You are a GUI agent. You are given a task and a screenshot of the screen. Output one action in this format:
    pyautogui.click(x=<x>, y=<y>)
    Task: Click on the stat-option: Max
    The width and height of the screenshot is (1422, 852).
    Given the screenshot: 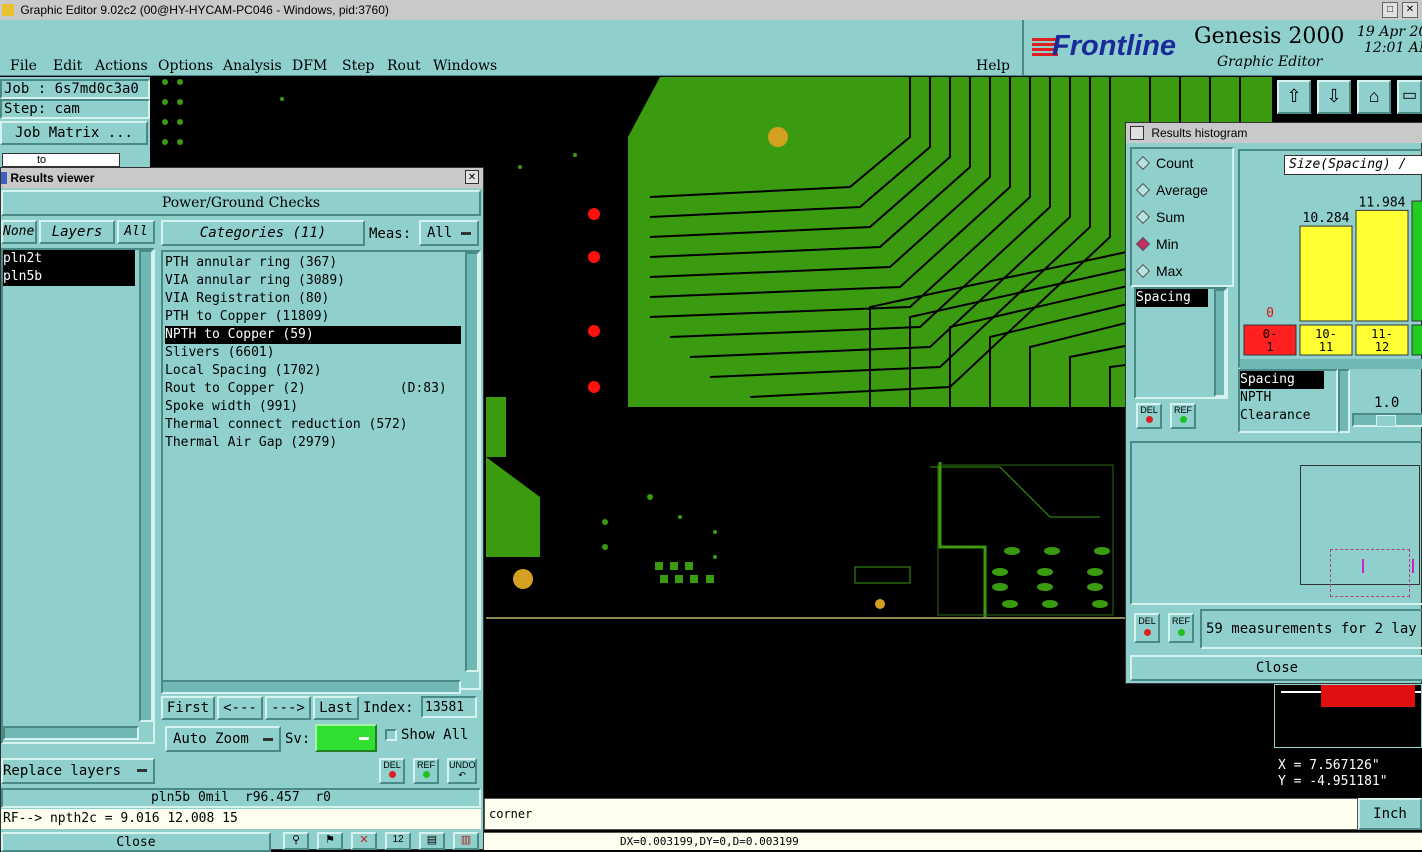 What is the action you would take?
    pyautogui.click(x=1158, y=271)
    